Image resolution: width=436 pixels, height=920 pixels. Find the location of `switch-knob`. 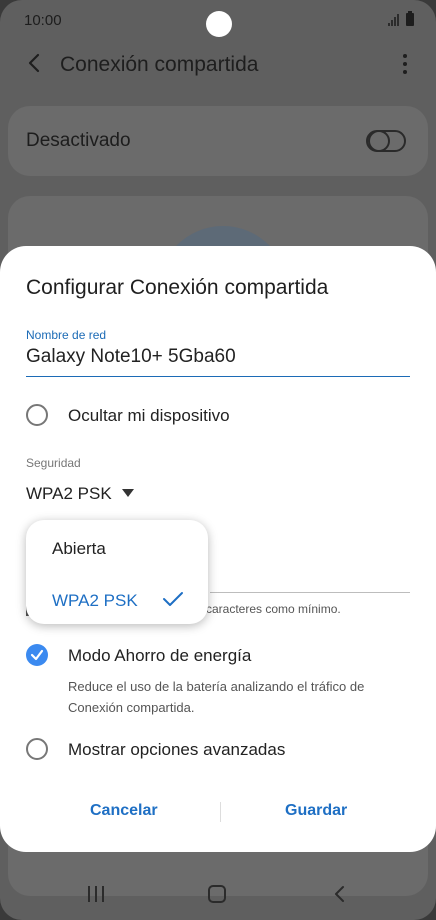

switch-knob is located at coordinates (379, 141).